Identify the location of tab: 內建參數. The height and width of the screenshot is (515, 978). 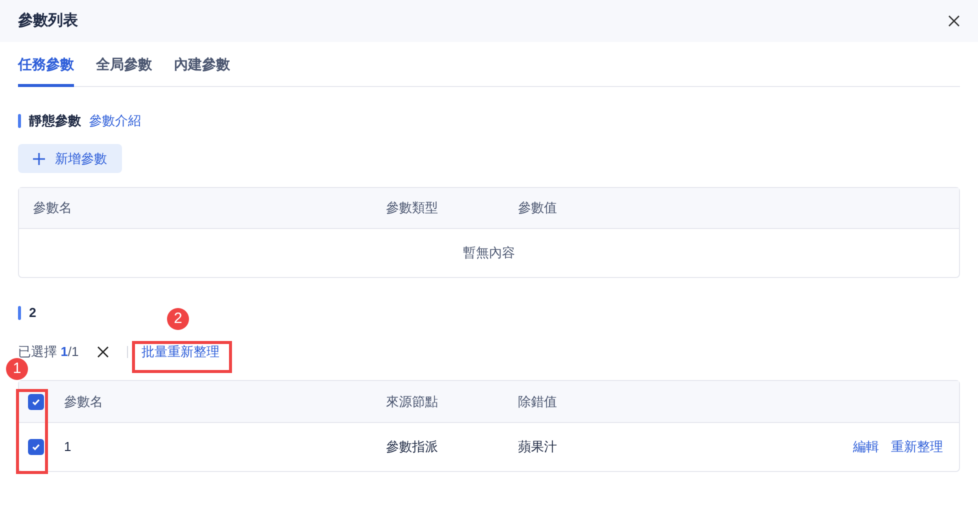
(202, 70).